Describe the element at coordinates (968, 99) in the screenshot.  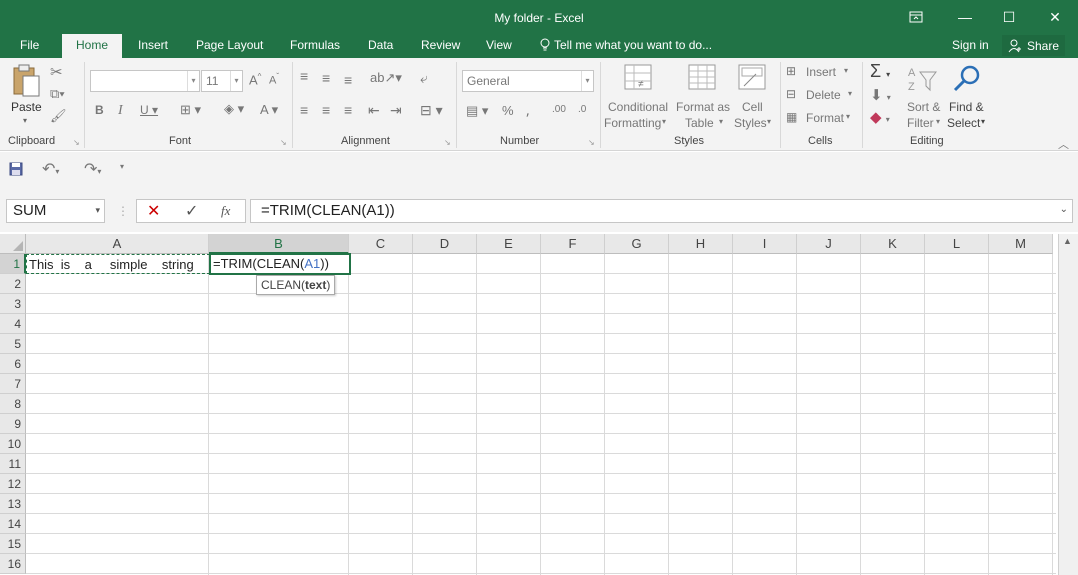
I see `find-select-button: Find & Select ▾` at that location.